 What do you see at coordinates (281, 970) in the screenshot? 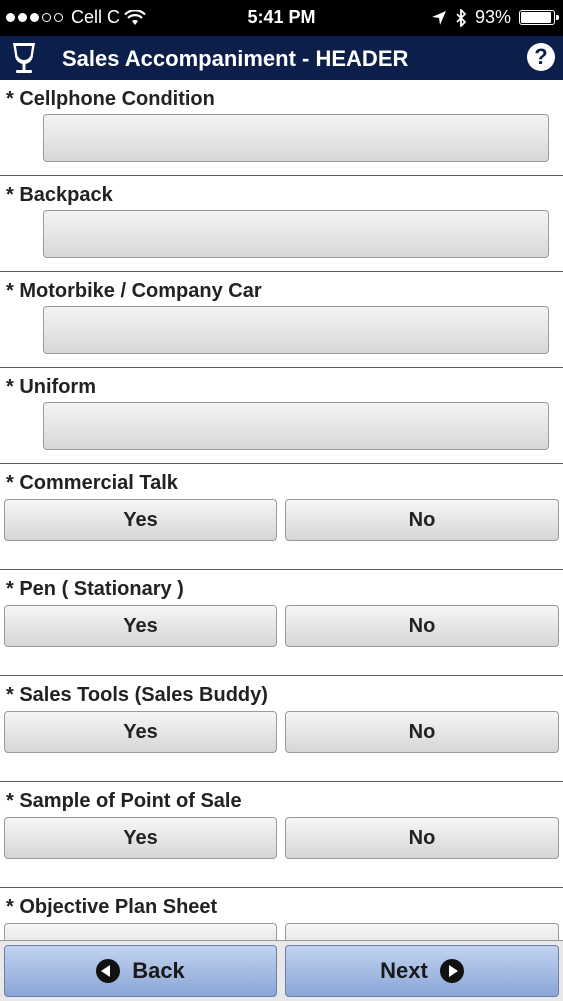
I see `footer-nav: Back Next` at bounding box center [281, 970].